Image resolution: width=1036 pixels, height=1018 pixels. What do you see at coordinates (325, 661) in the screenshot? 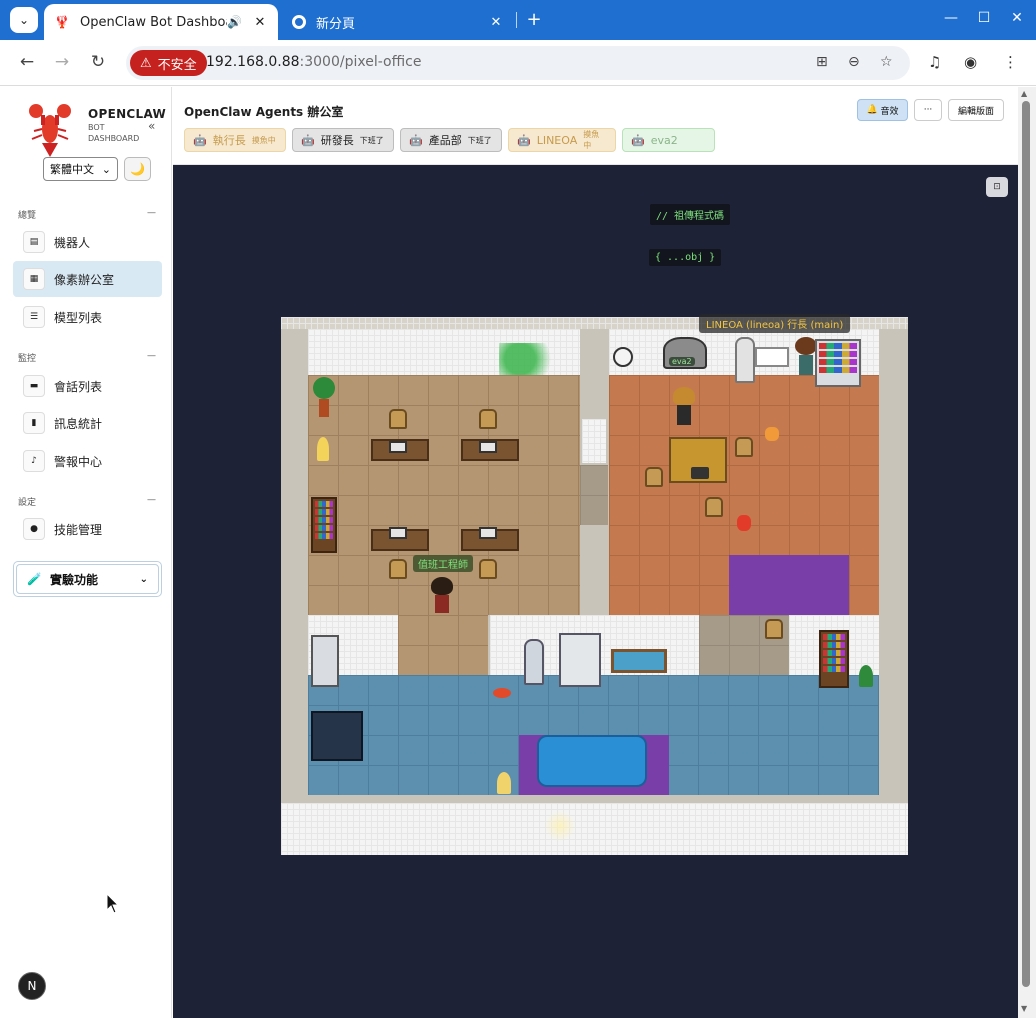
I see `fridge` at bounding box center [325, 661].